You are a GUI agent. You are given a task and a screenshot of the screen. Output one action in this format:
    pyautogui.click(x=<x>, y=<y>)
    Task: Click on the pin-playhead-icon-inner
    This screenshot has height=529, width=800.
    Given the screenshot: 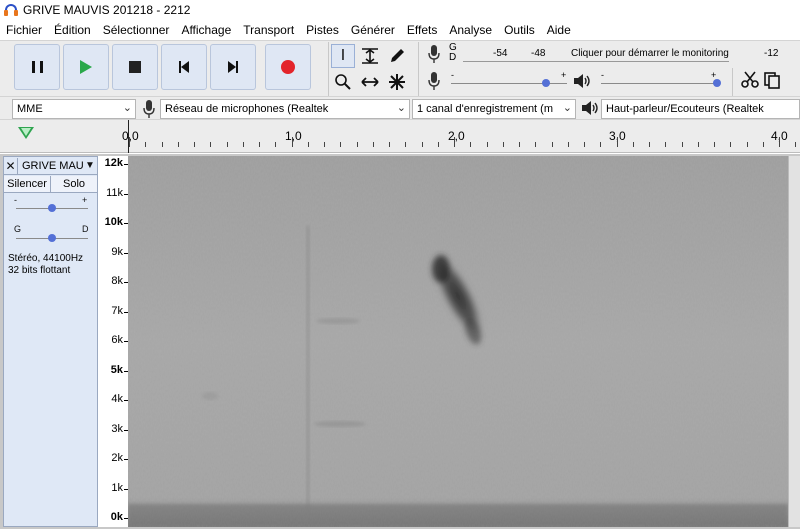 What is the action you would take?
    pyautogui.click(x=26, y=132)
    